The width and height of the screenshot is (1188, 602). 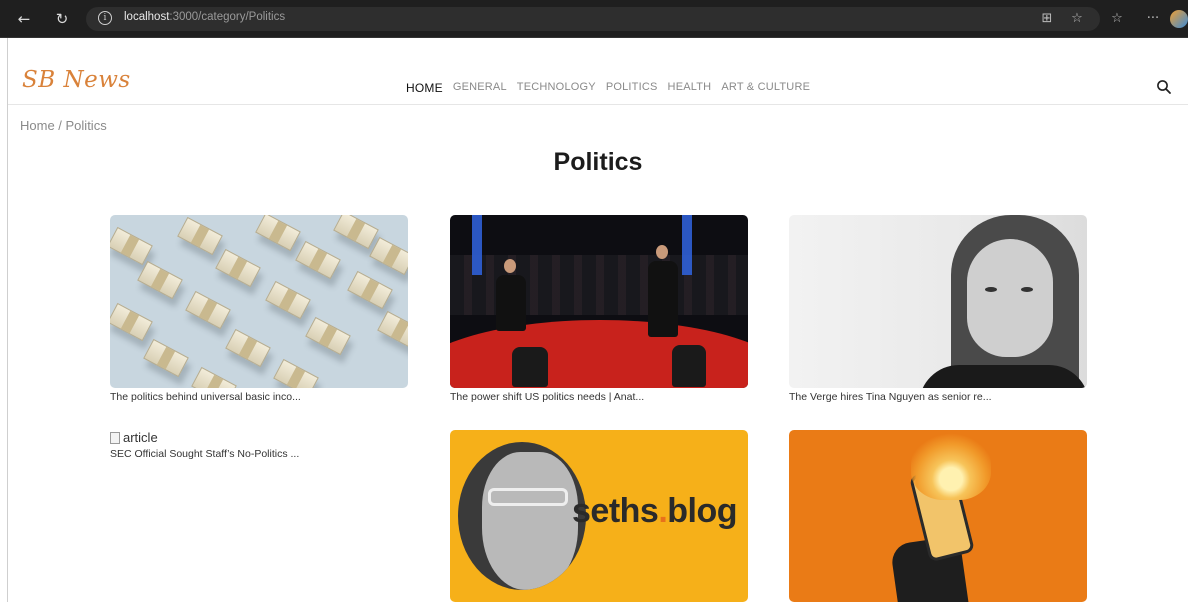 I want to click on address-bar: i localhost:3000/category/Politics, so click(x=593, y=19).